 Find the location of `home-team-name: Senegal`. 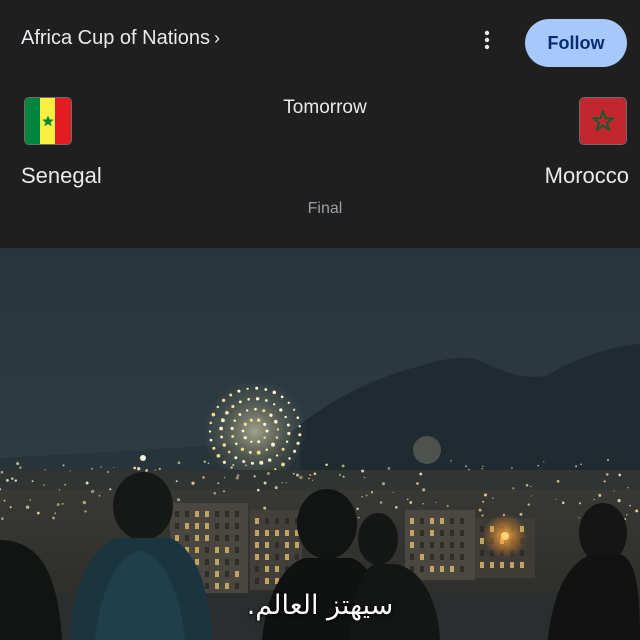

home-team-name: Senegal is located at coordinates (61, 176).